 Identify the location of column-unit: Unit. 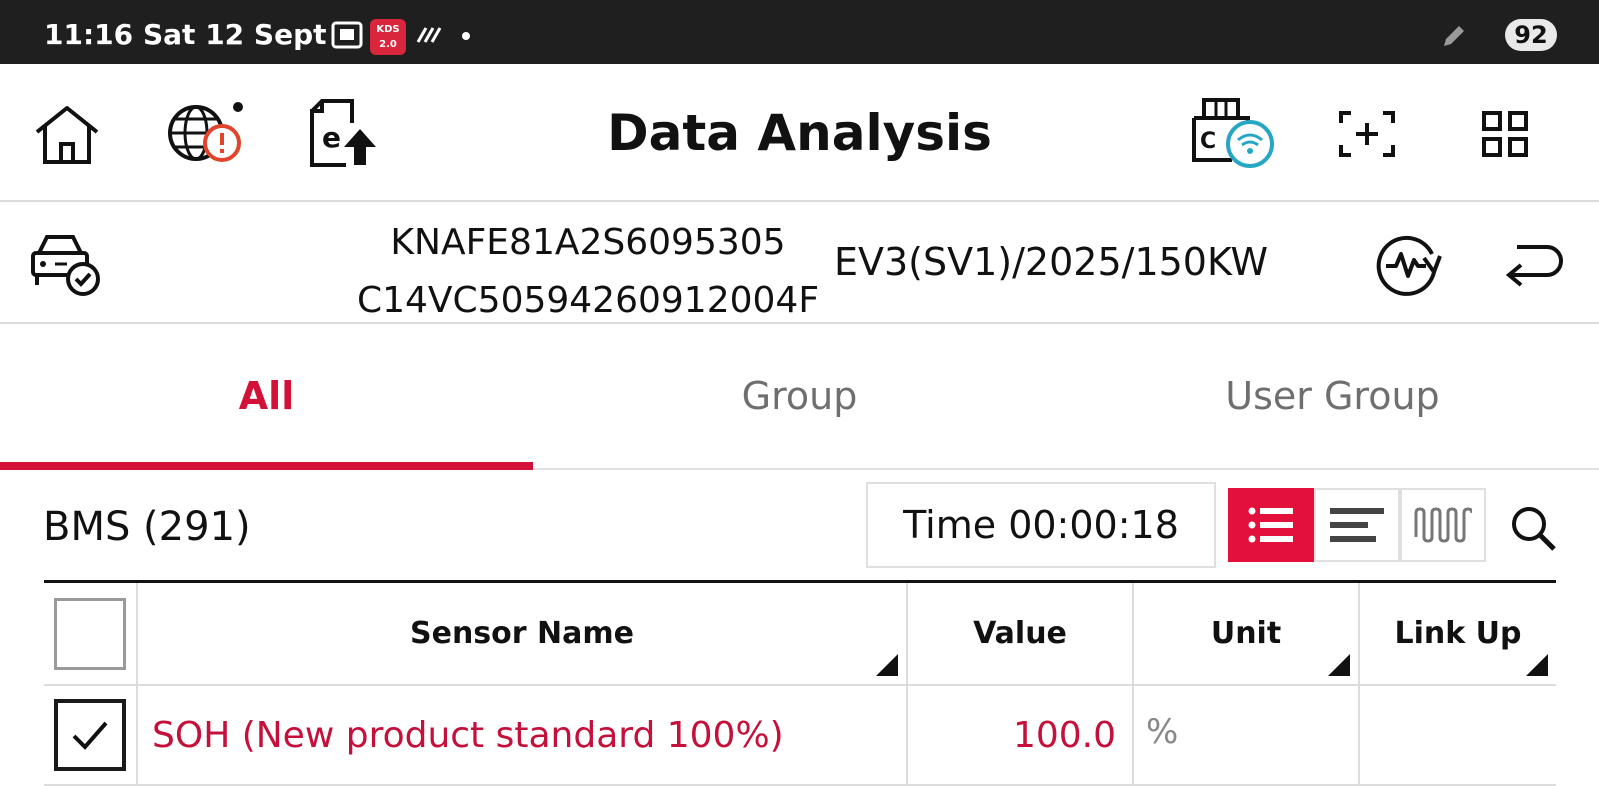
(1247, 633).